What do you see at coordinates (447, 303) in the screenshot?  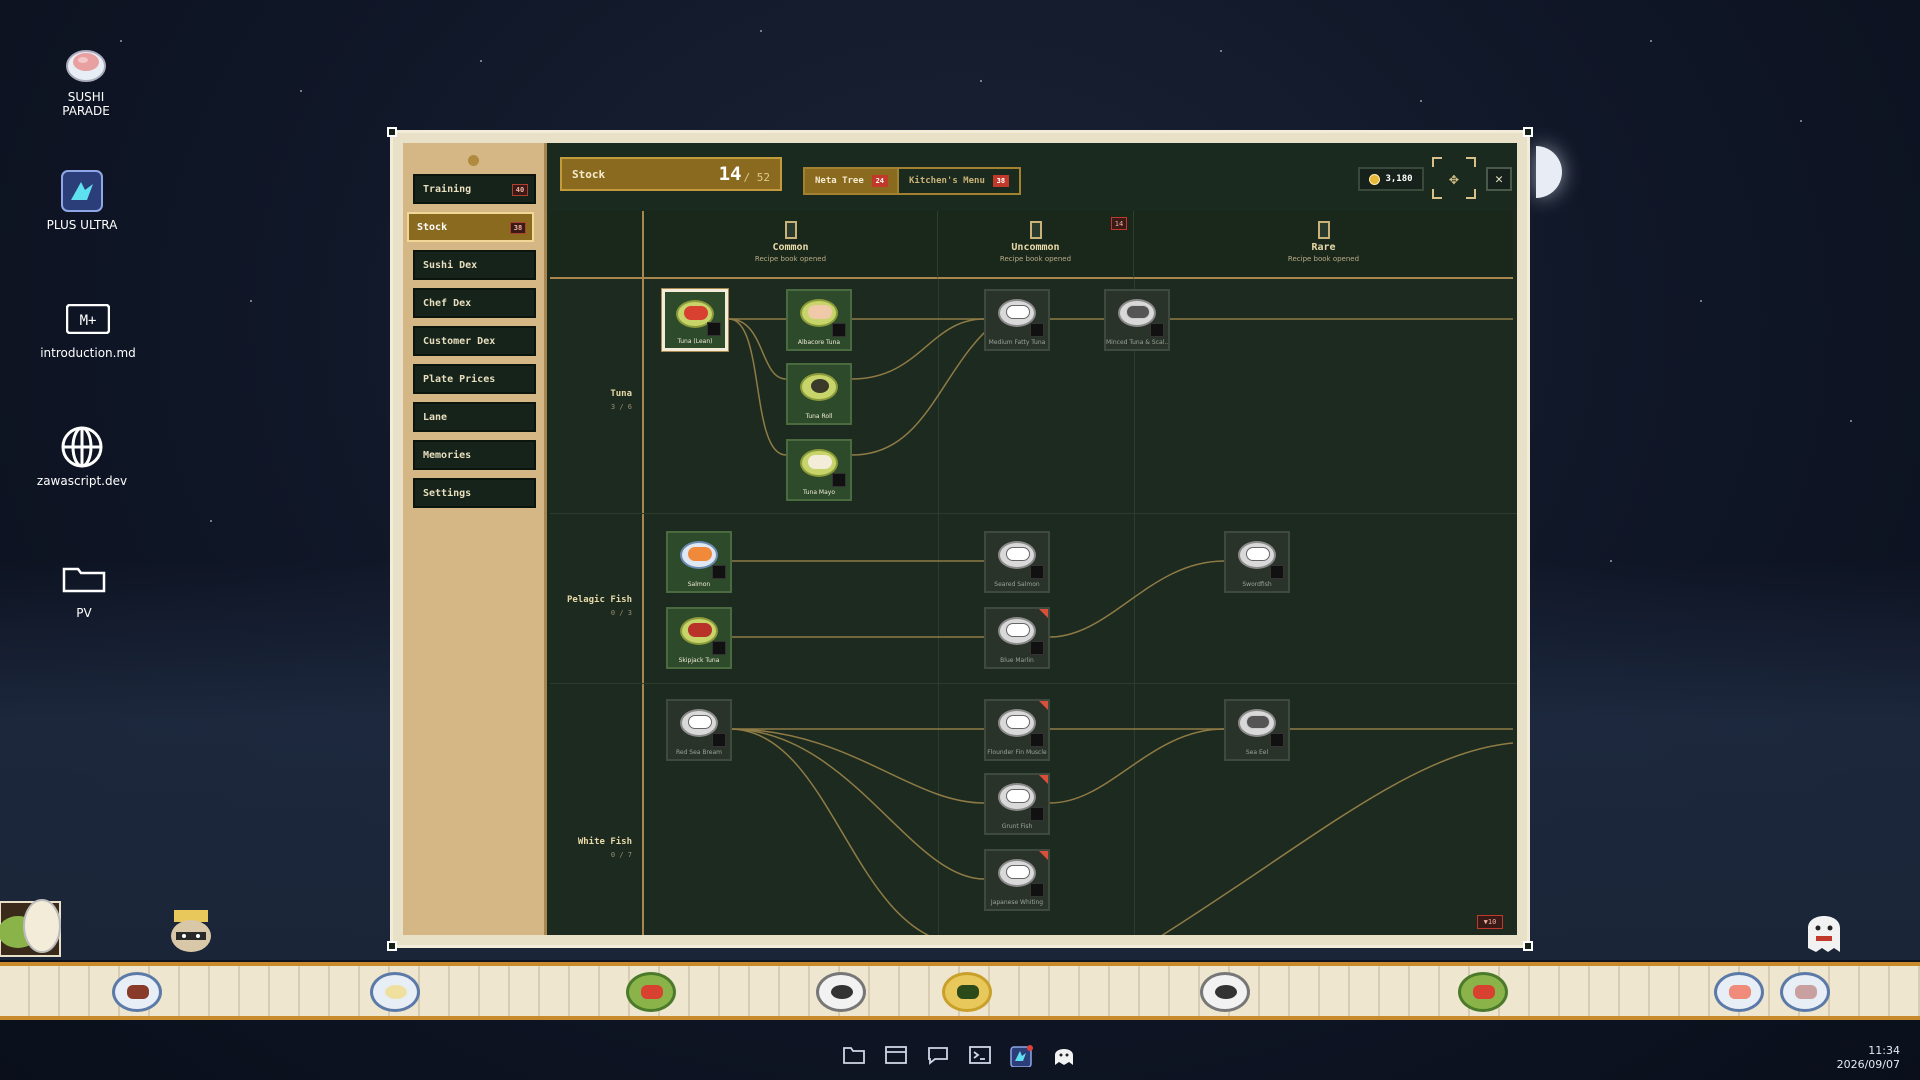 I see `sidebar-item-label: Chef Dex` at bounding box center [447, 303].